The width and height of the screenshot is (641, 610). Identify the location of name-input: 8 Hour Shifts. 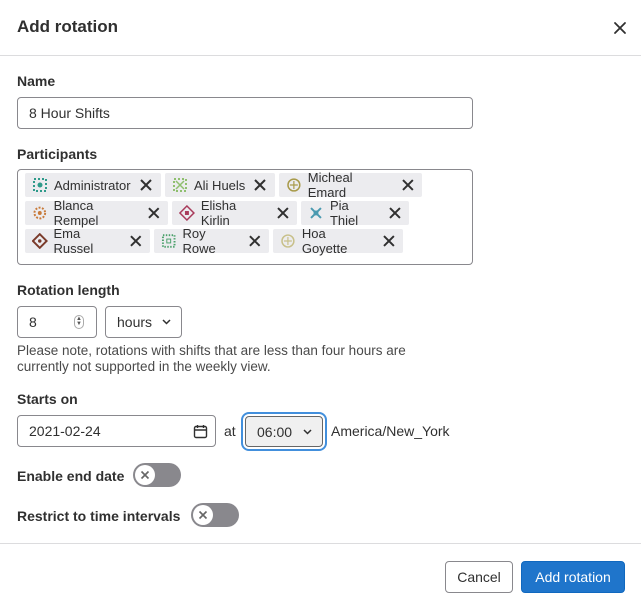
(245, 113).